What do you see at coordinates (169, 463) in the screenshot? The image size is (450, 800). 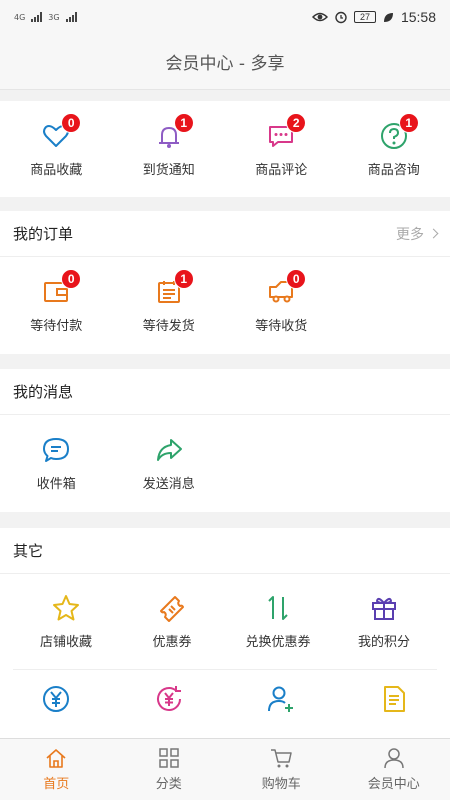 I see `send-message-button: 发送消息` at bounding box center [169, 463].